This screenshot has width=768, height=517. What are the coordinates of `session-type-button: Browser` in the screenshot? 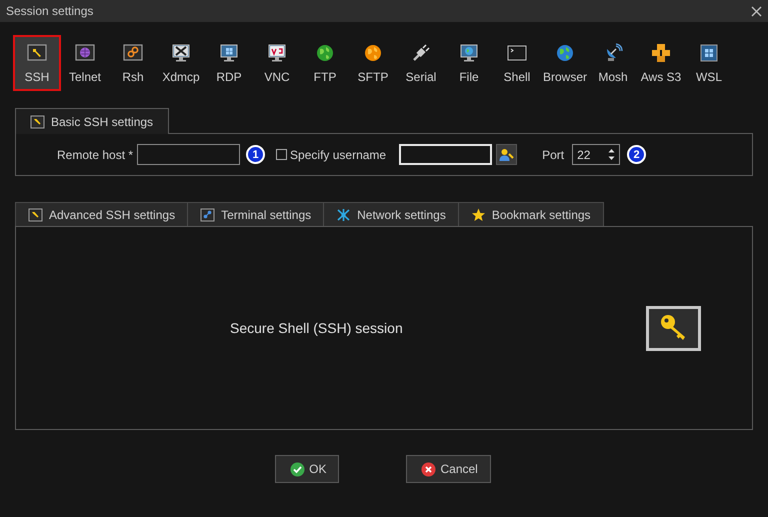 It's located at (565, 63).